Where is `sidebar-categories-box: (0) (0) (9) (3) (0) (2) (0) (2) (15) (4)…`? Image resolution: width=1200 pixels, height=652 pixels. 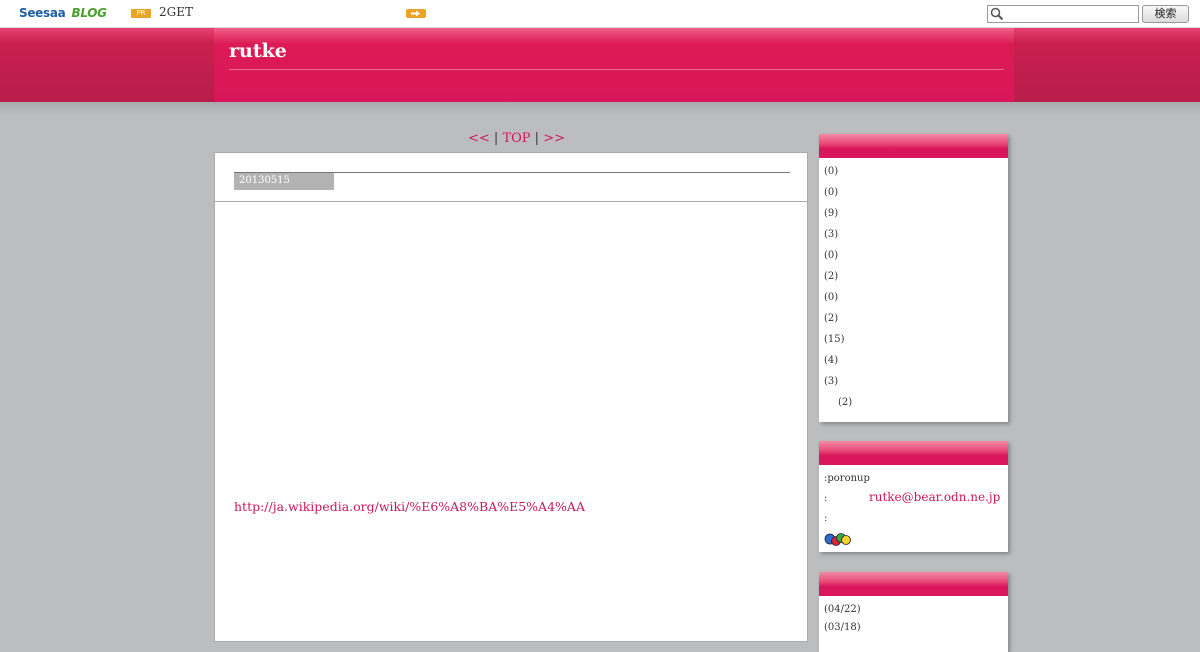
sidebar-categories-box: (0) (0) (9) (3) (0) (2) (0) (2) (15) (4)… is located at coordinates (913, 278).